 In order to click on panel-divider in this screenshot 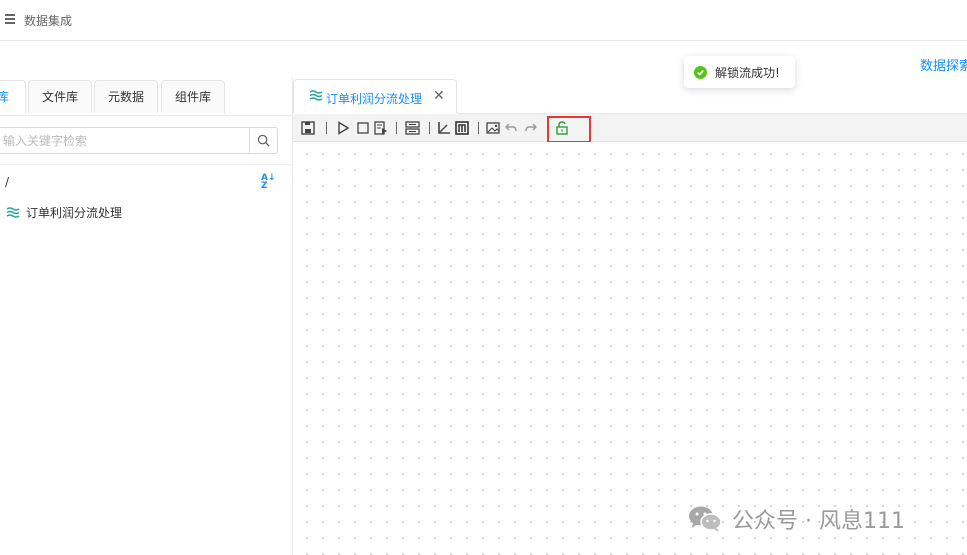, I will do `click(146, 164)`.